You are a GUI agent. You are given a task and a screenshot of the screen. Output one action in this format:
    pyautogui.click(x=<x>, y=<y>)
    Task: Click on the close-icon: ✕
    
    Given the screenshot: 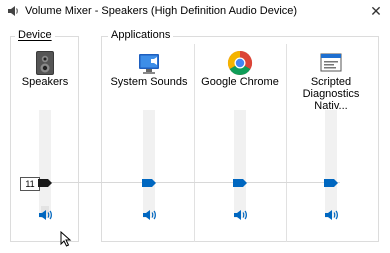 What is the action you would take?
    pyautogui.click(x=376, y=11)
    